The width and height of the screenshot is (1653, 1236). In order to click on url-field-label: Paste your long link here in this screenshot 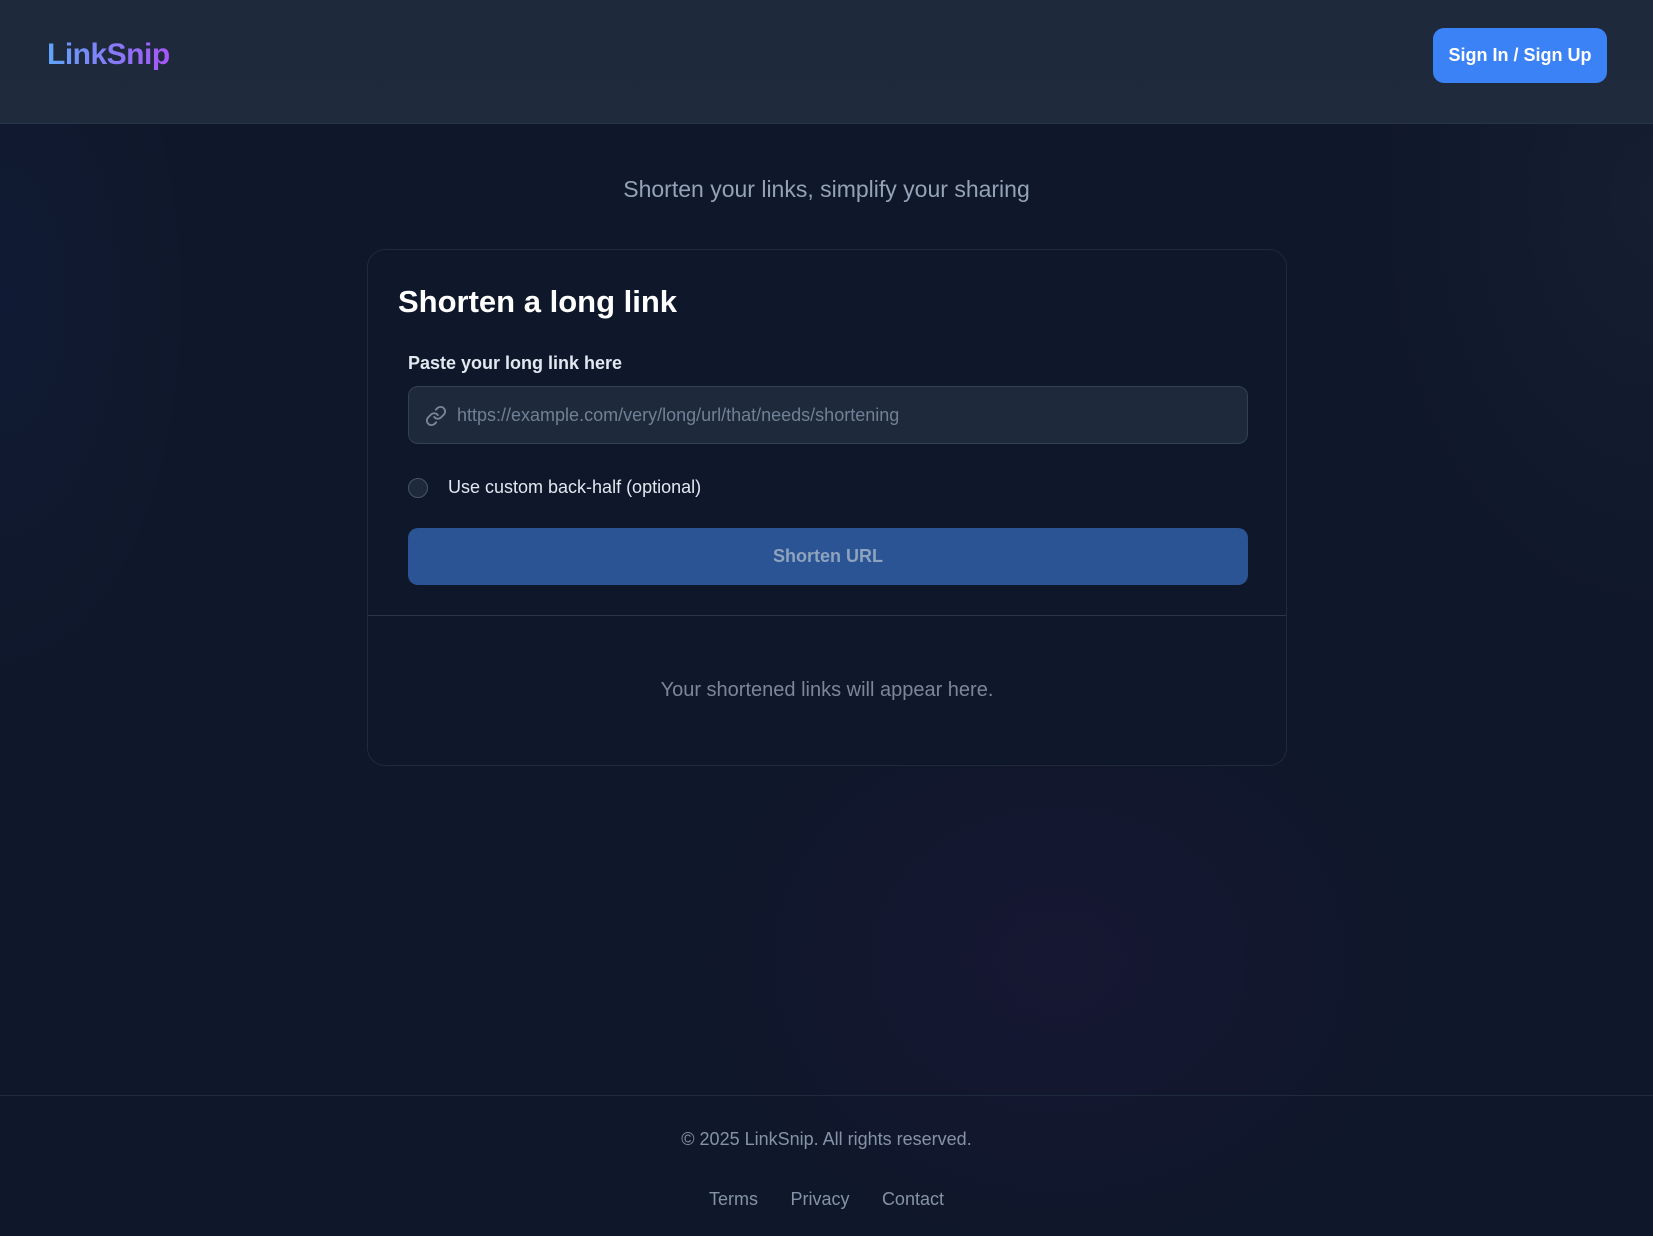, I will do `click(515, 363)`.